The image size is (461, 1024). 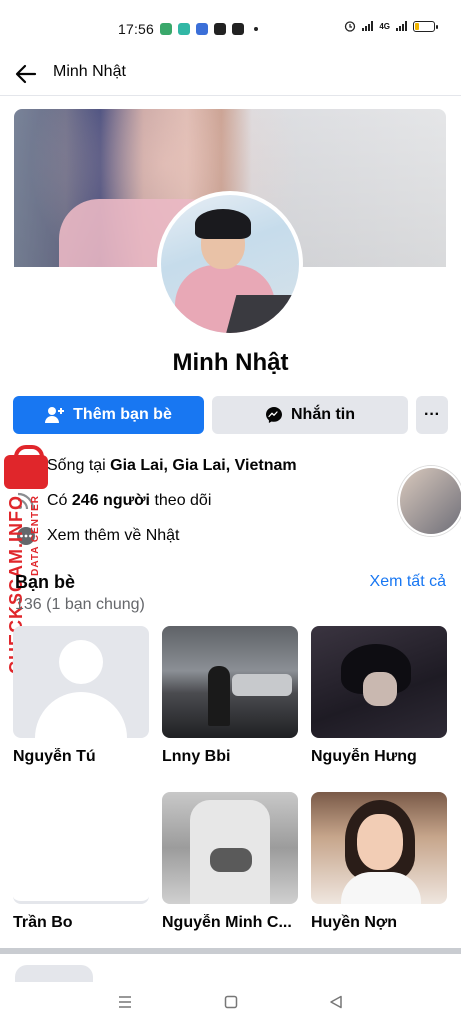 I want to click on friend-name: Huyền Nợn, so click(x=354, y=922).